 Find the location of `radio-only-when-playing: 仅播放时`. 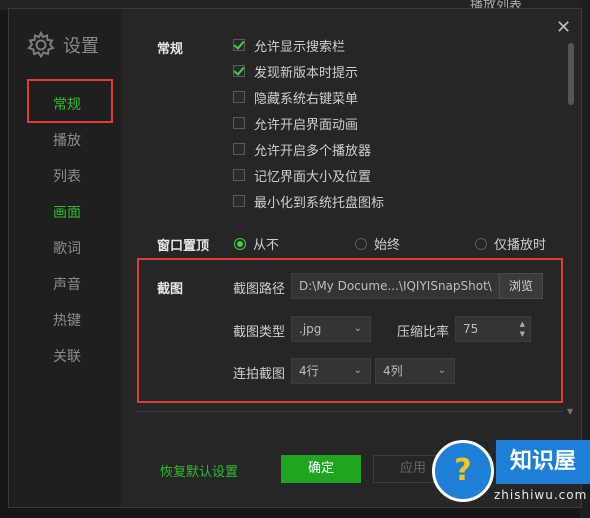

radio-only-when-playing: 仅播放时 is located at coordinates (510, 243).